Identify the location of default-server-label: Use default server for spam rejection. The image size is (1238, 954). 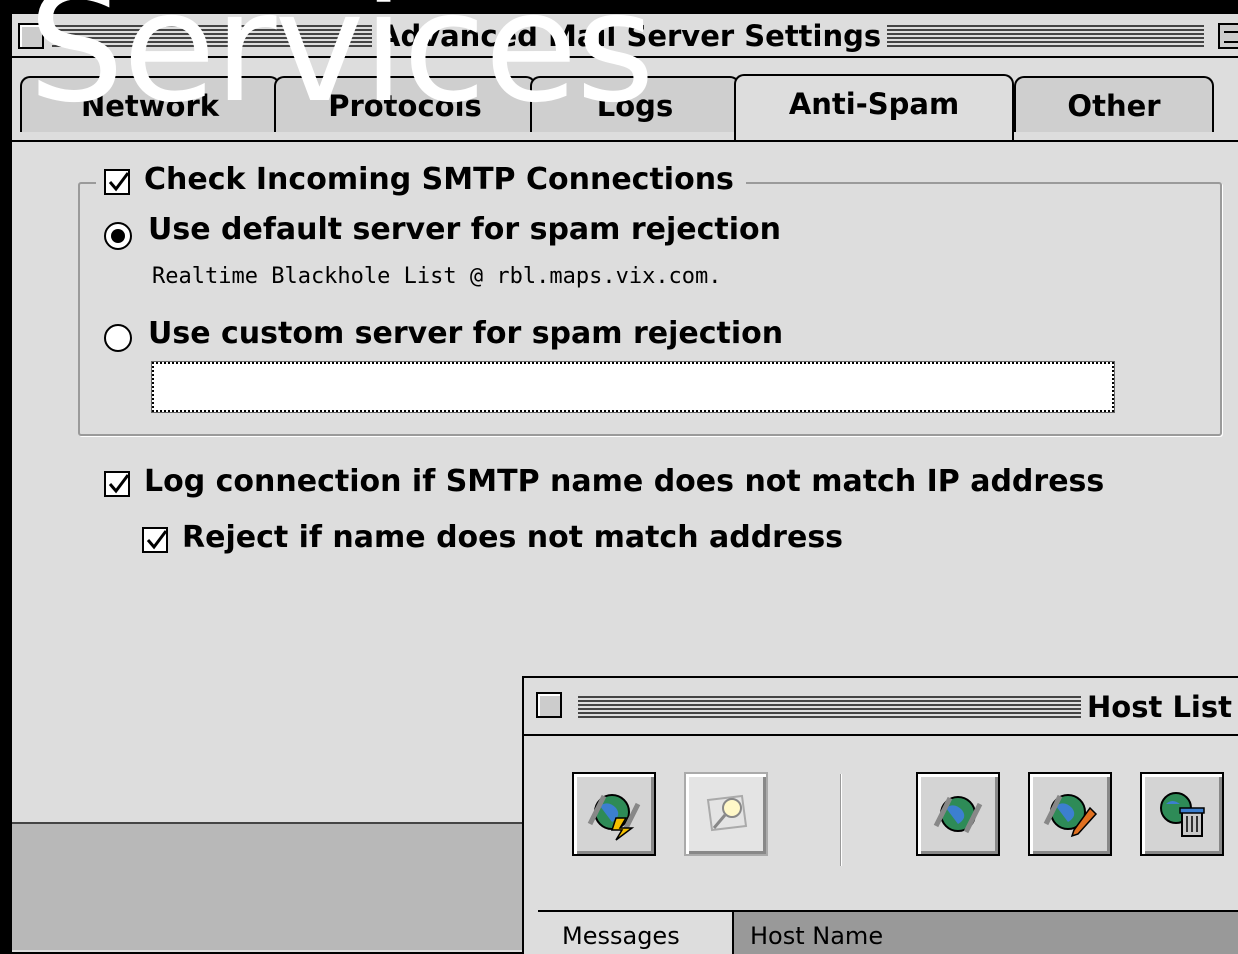
(464, 229).